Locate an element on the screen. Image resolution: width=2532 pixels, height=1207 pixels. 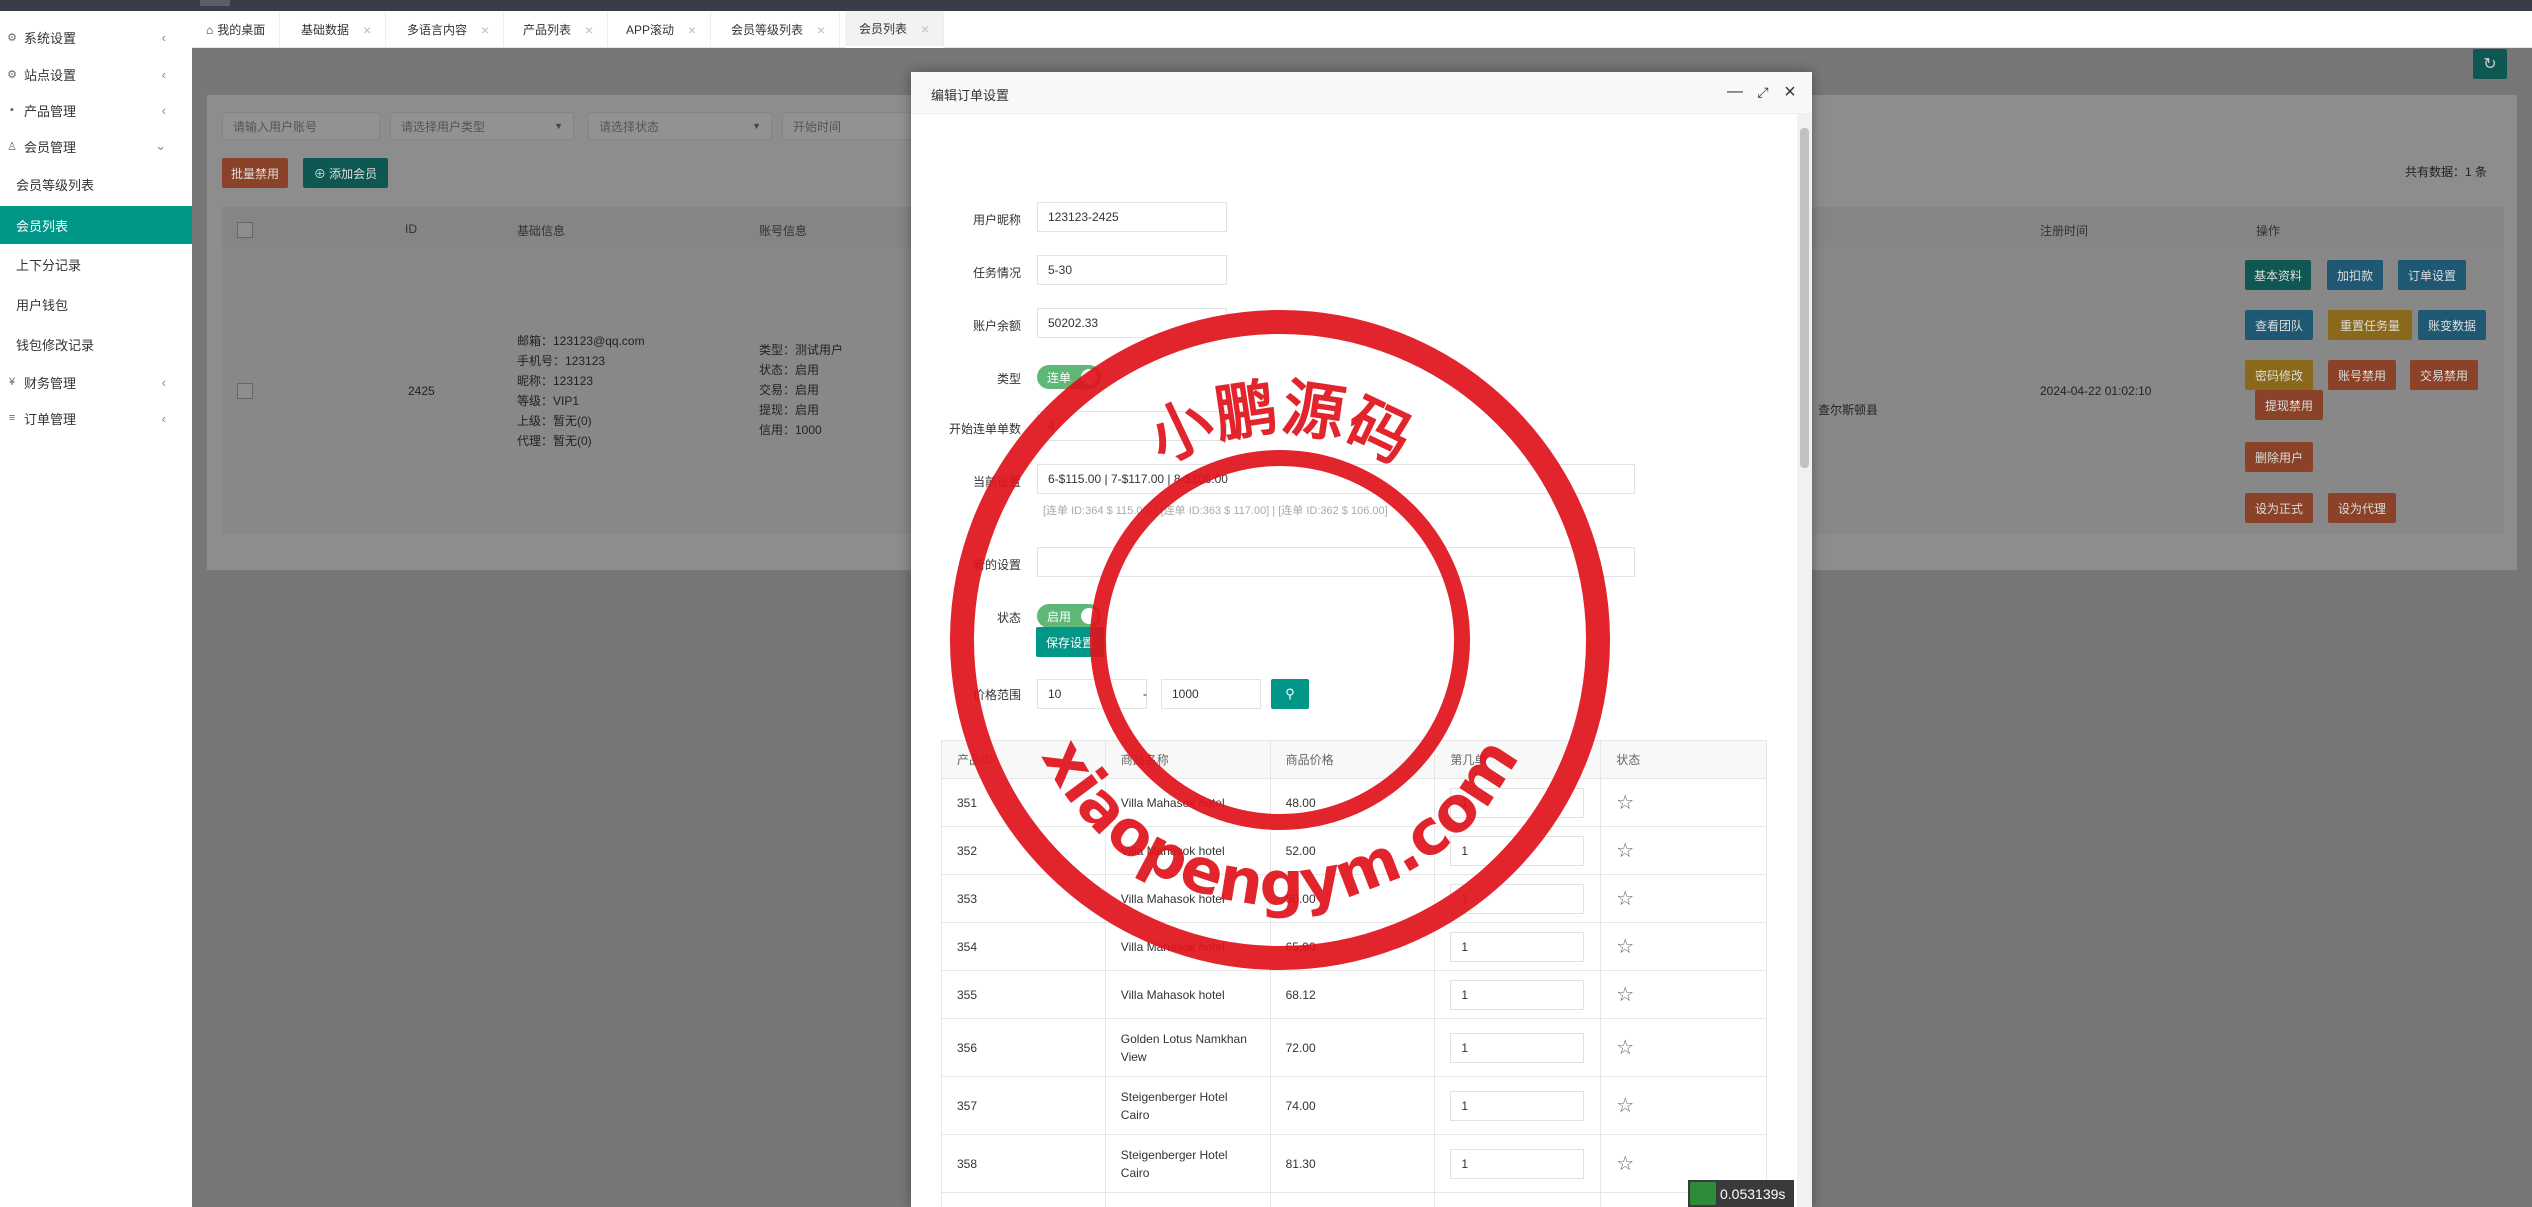
task-input: 5-30 is located at coordinates (1132, 270).